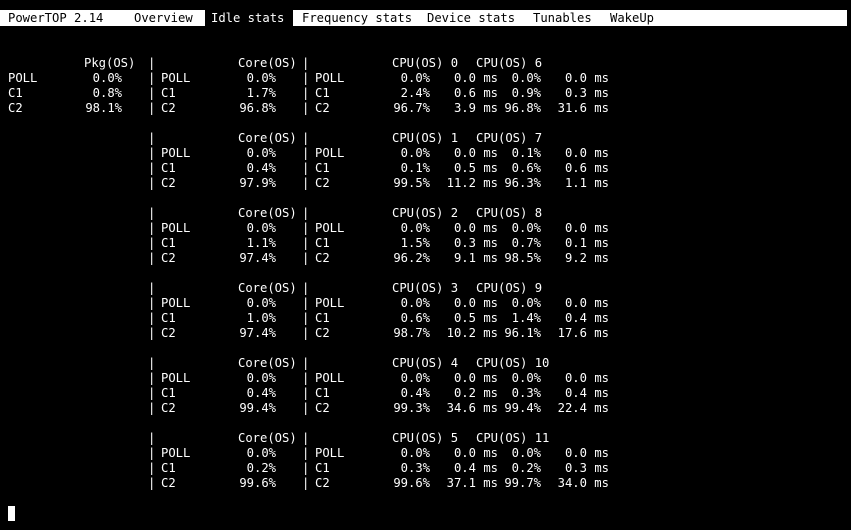 The height and width of the screenshot is (530, 851). Describe the element at coordinates (249, 18) in the screenshot. I see `tab-idle-stats: Idle stats` at that location.